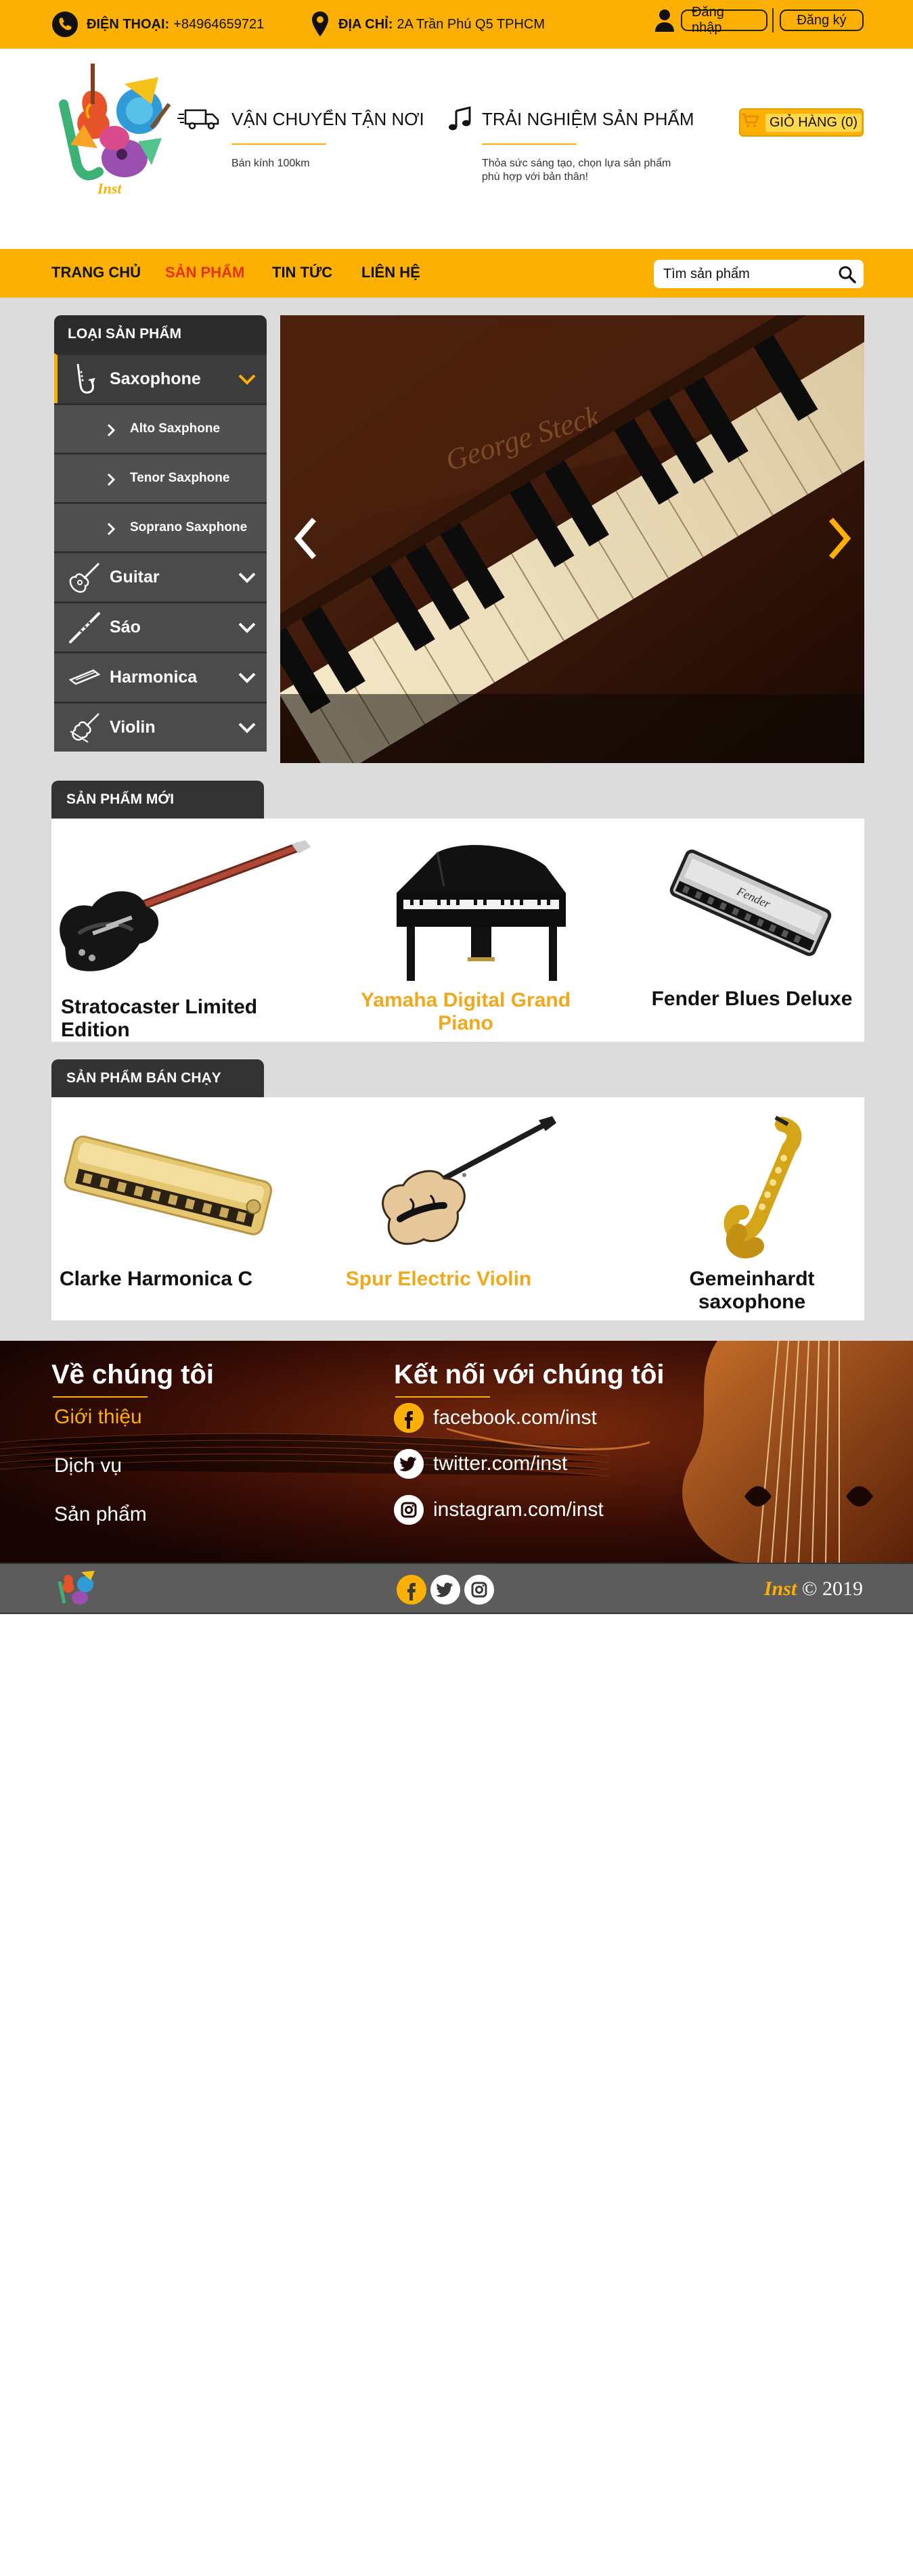 The width and height of the screenshot is (913, 2576). Describe the element at coordinates (501, 1463) in the screenshot. I see `twitter-label: twitter.com/inst` at that location.